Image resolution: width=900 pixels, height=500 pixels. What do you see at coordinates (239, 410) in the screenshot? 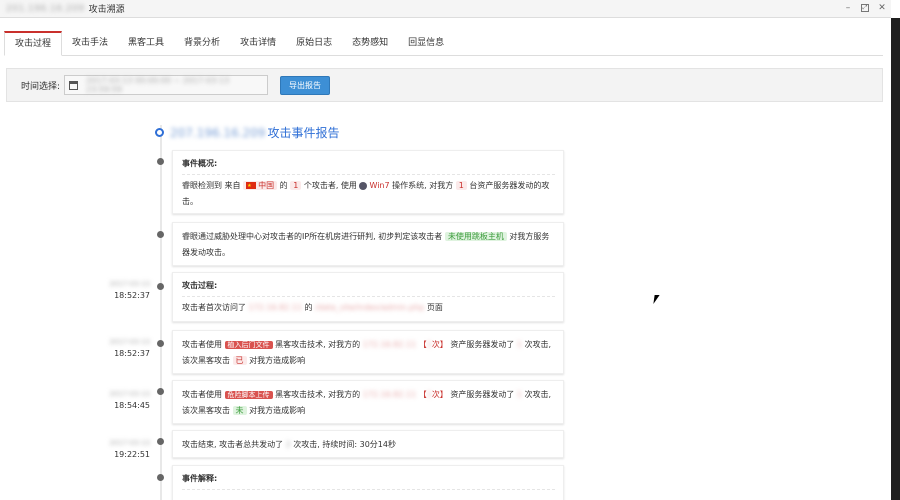
I see `event2-result: 未` at bounding box center [239, 410].